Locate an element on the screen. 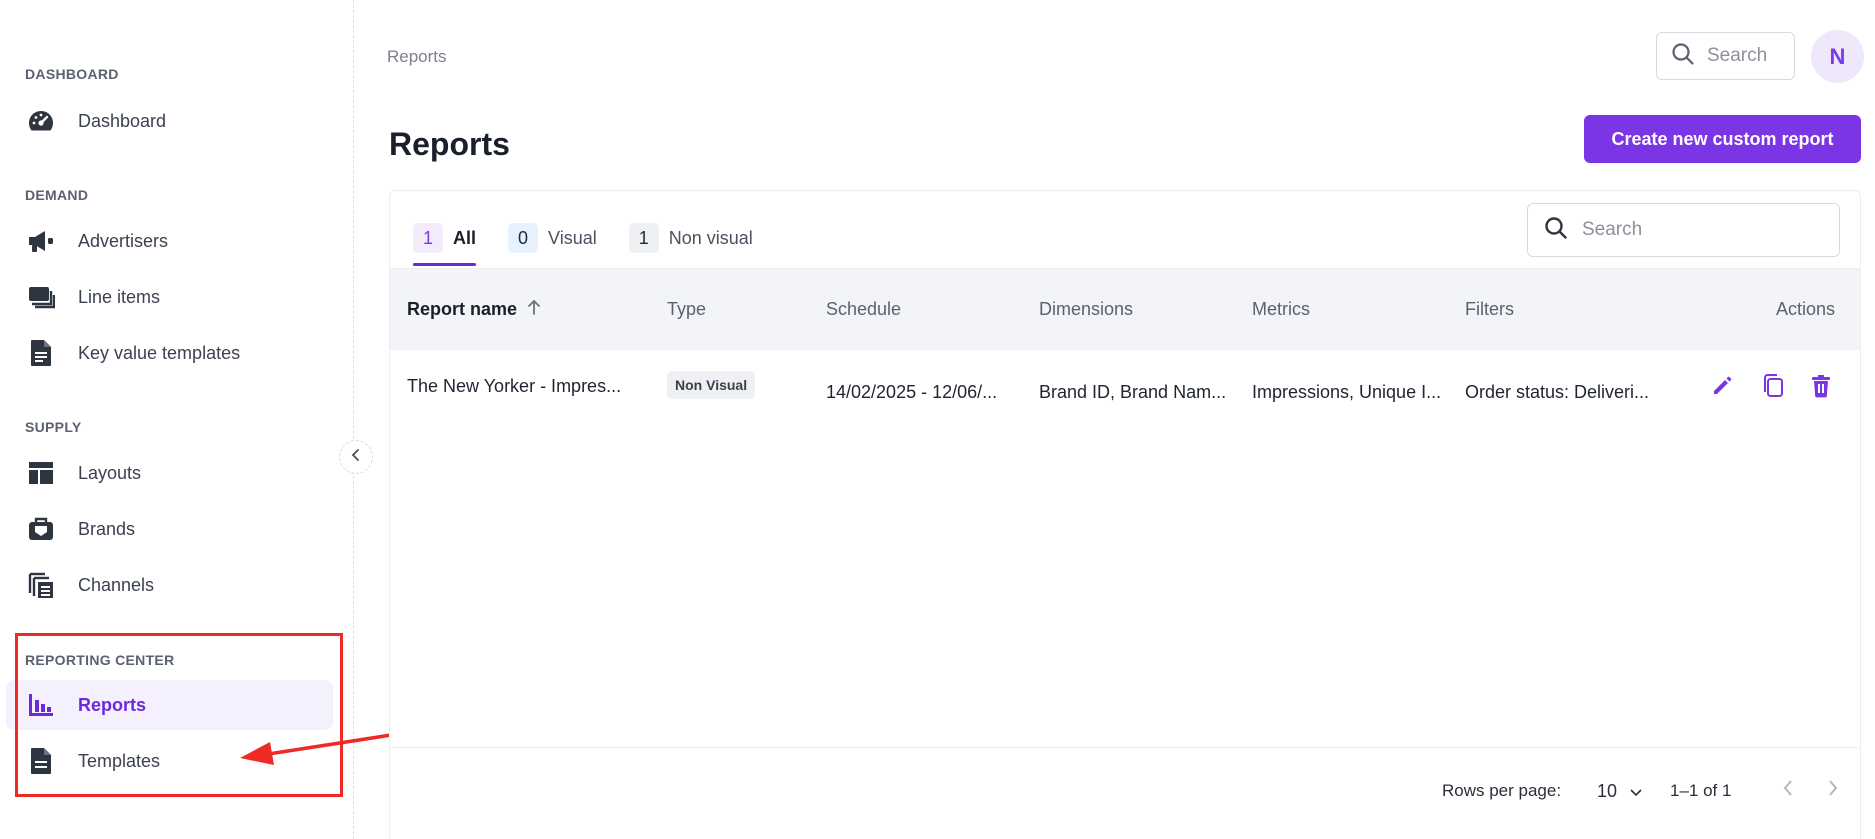 This screenshot has height=839, width=1875. rows-per-page-label: Rows per page: is located at coordinates (1502, 790).